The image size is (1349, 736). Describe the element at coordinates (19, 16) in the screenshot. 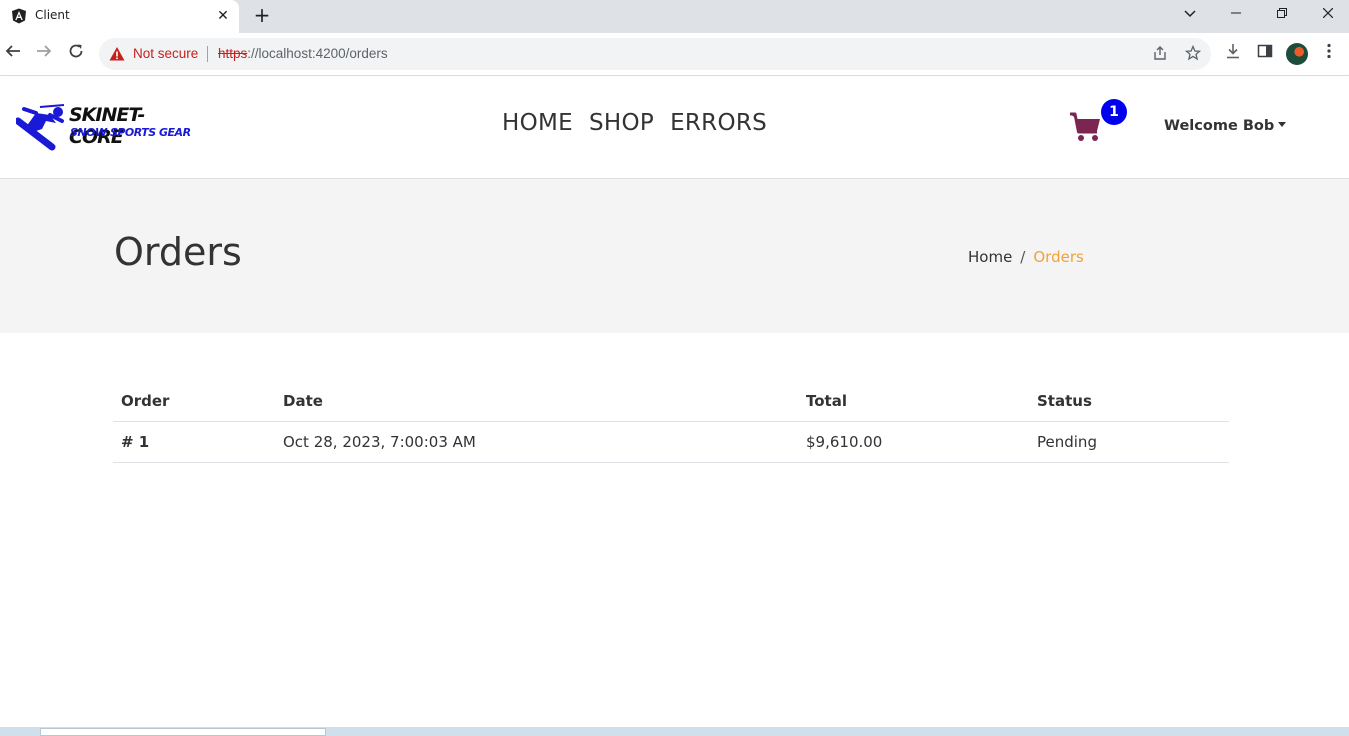

I see `angular-icon` at that location.